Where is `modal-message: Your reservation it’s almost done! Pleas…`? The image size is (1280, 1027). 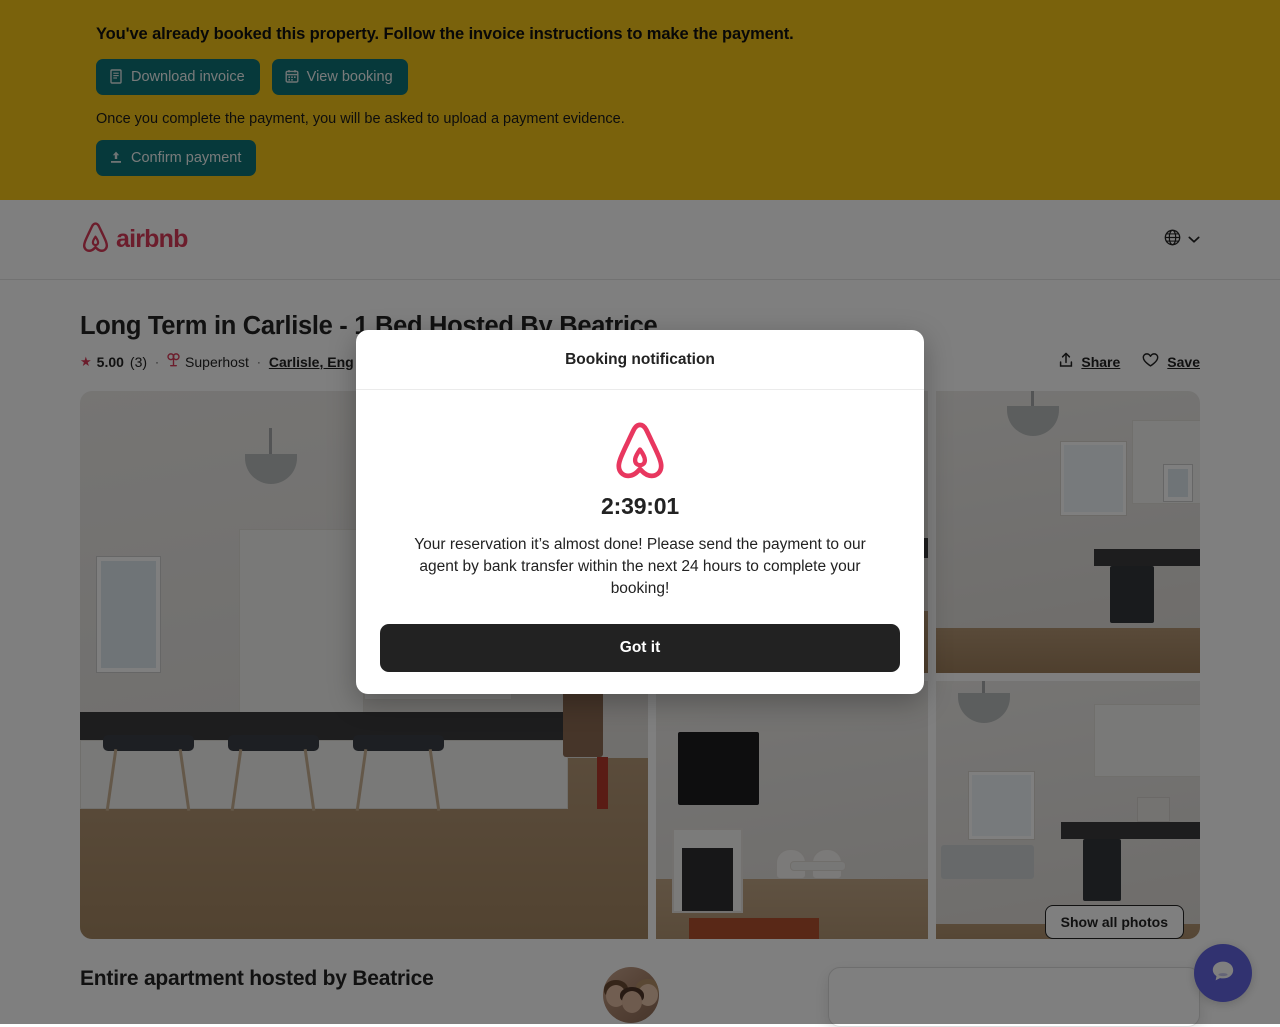
modal-message: Your reservation it’s almost done! Pleas… is located at coordinates (640, 567).